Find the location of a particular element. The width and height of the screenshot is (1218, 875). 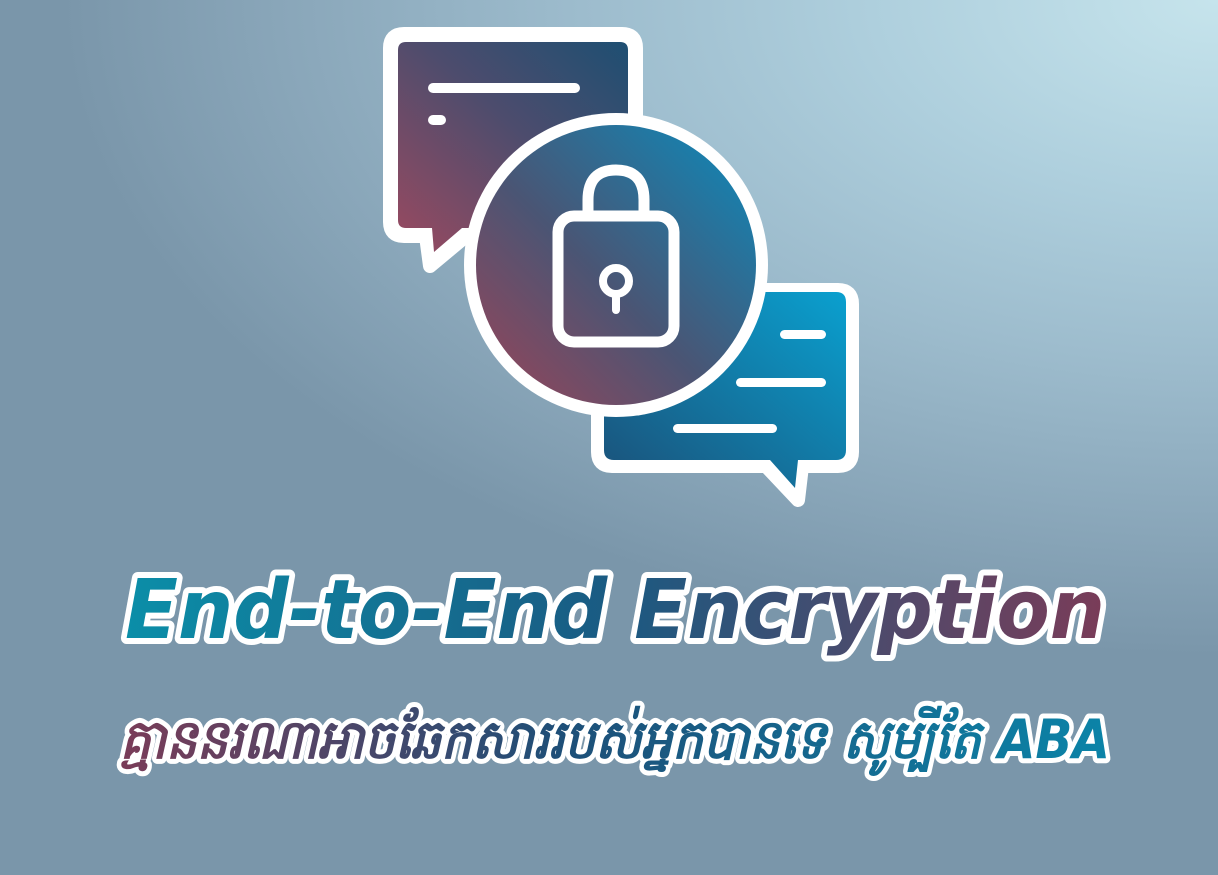

headline-text: End-to-End Encryption is located at coordinates (615, 610).